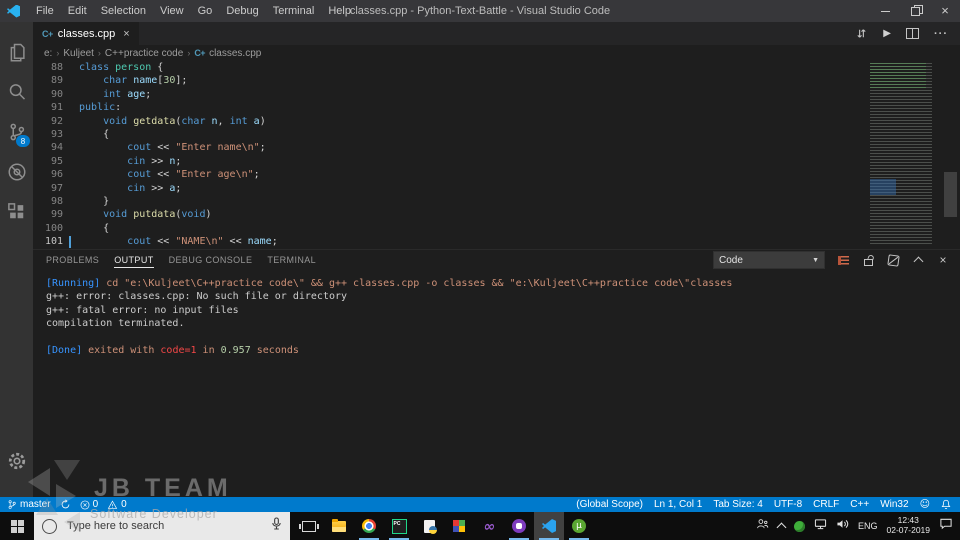 The width and height of the screenshot is (960, 540). What do you see at coordinates (887, 33) in the screenshot?
I see `run-code-icon: ▶` at bounding box center [887, 33].